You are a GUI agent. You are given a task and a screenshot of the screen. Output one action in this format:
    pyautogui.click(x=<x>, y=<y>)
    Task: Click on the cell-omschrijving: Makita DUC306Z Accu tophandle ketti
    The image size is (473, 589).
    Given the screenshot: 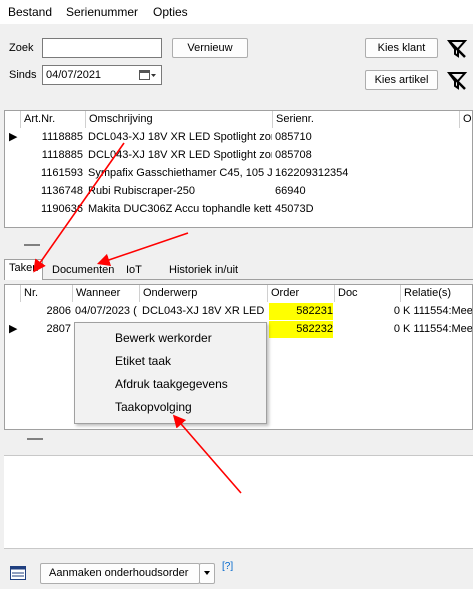 What is the action you would take?
    pyautogui.click(x=180, y=209)
    